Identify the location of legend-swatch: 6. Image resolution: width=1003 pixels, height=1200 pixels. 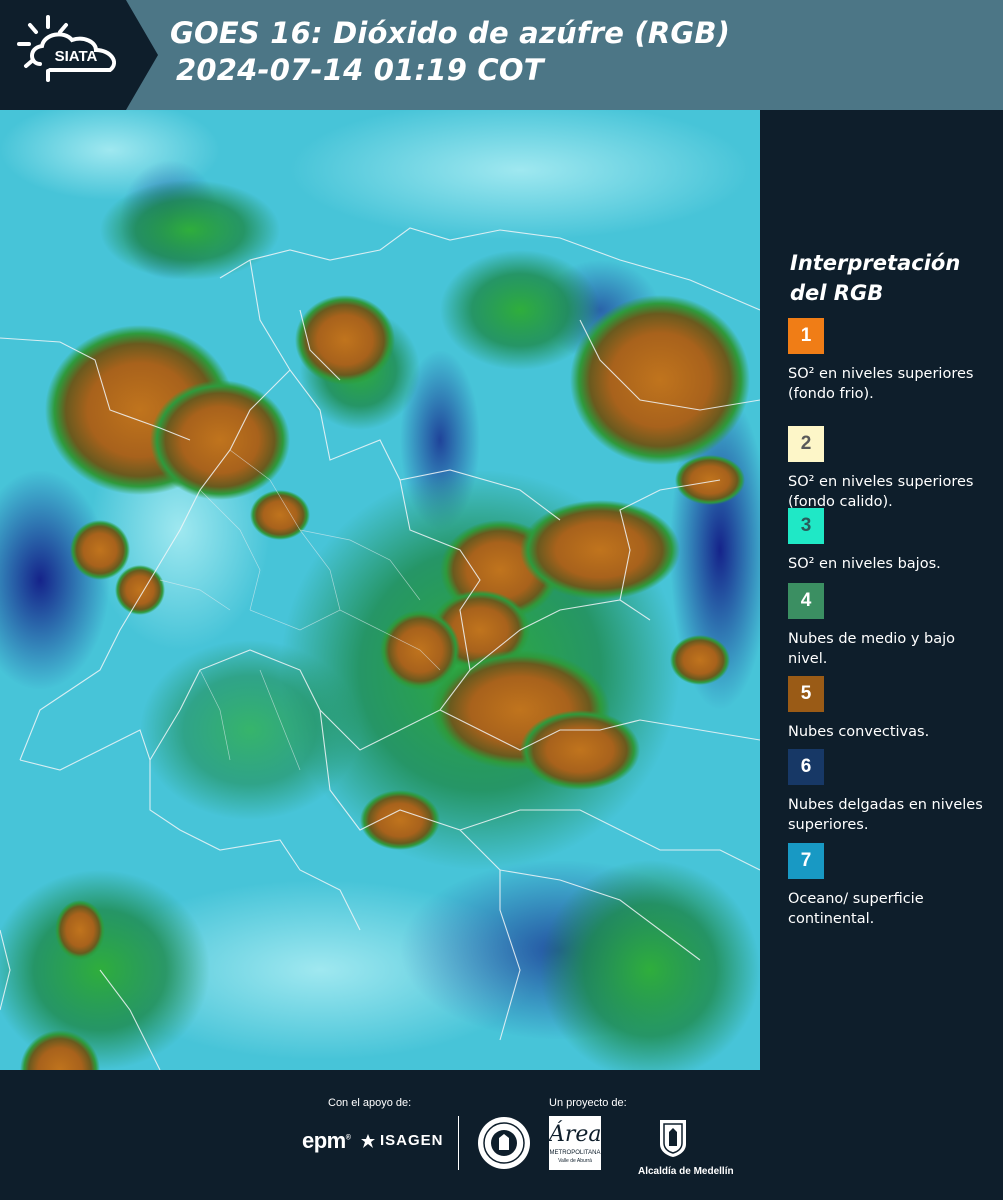
(806, 767).